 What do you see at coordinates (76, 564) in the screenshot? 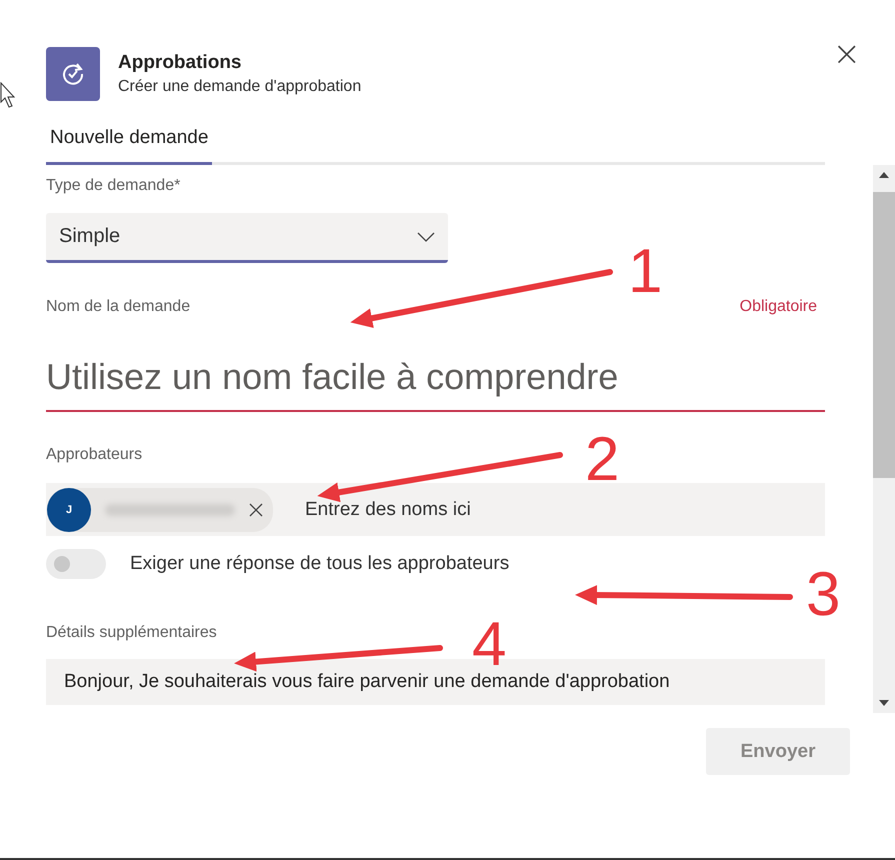
I see `toggle-switch` at bounding box center [76, 564].